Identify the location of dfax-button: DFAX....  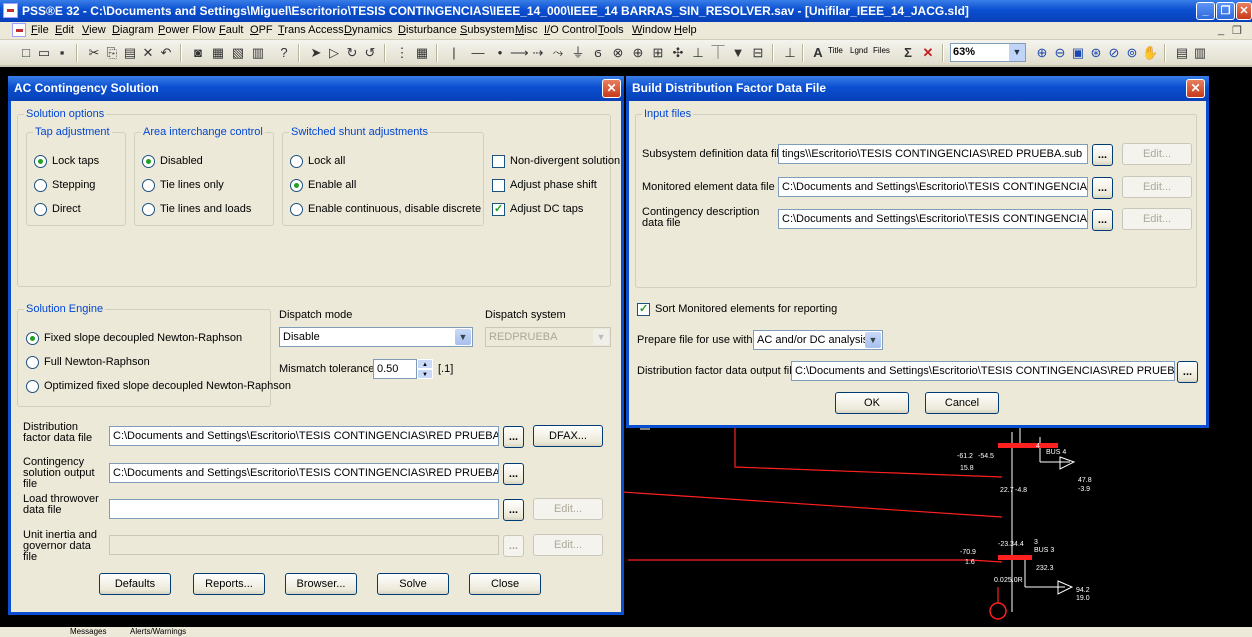
(568, 436).